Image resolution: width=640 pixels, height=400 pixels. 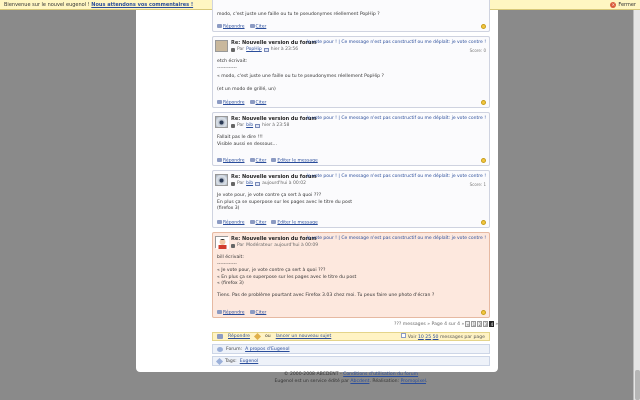 I want to click on post-meta: Par bib aujourd'hui à 00:02, so click(x=268, y=183).